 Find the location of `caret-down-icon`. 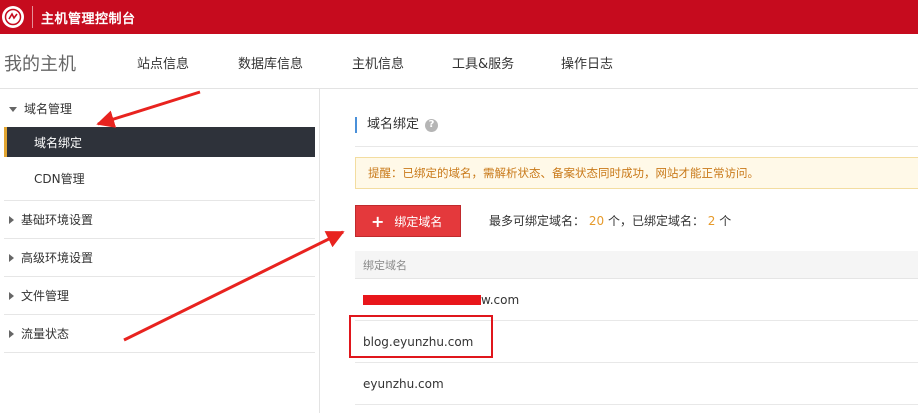

caret-down-icon is located at coordinates (13, 109).